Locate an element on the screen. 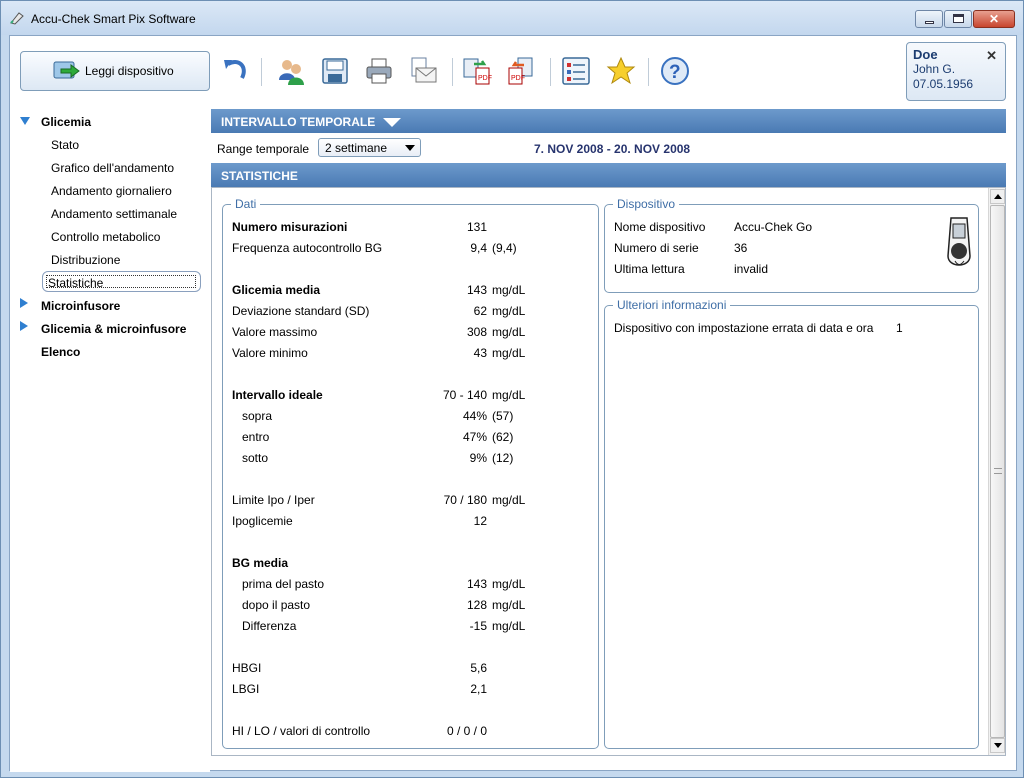 The height and width of the screenshot is (778, 1024). nav-distribuzione: Distribuzione is located at coordinates (85, 260).